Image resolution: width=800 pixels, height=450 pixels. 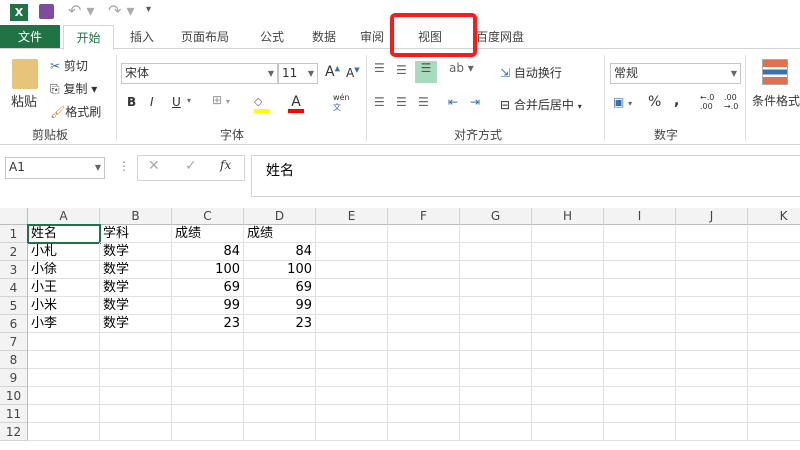 I want to click on cell-J8, so click(x=712, y=360).